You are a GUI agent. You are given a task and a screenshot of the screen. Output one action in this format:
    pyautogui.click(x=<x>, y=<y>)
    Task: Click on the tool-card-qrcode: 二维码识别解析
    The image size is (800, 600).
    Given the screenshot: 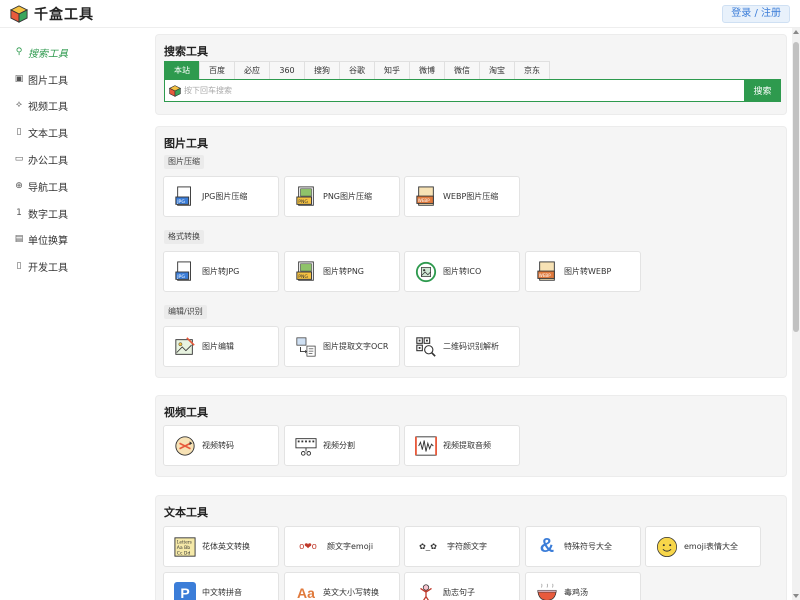 What is the action you would take?
    pyautogui.click(x=462, y=346)
    